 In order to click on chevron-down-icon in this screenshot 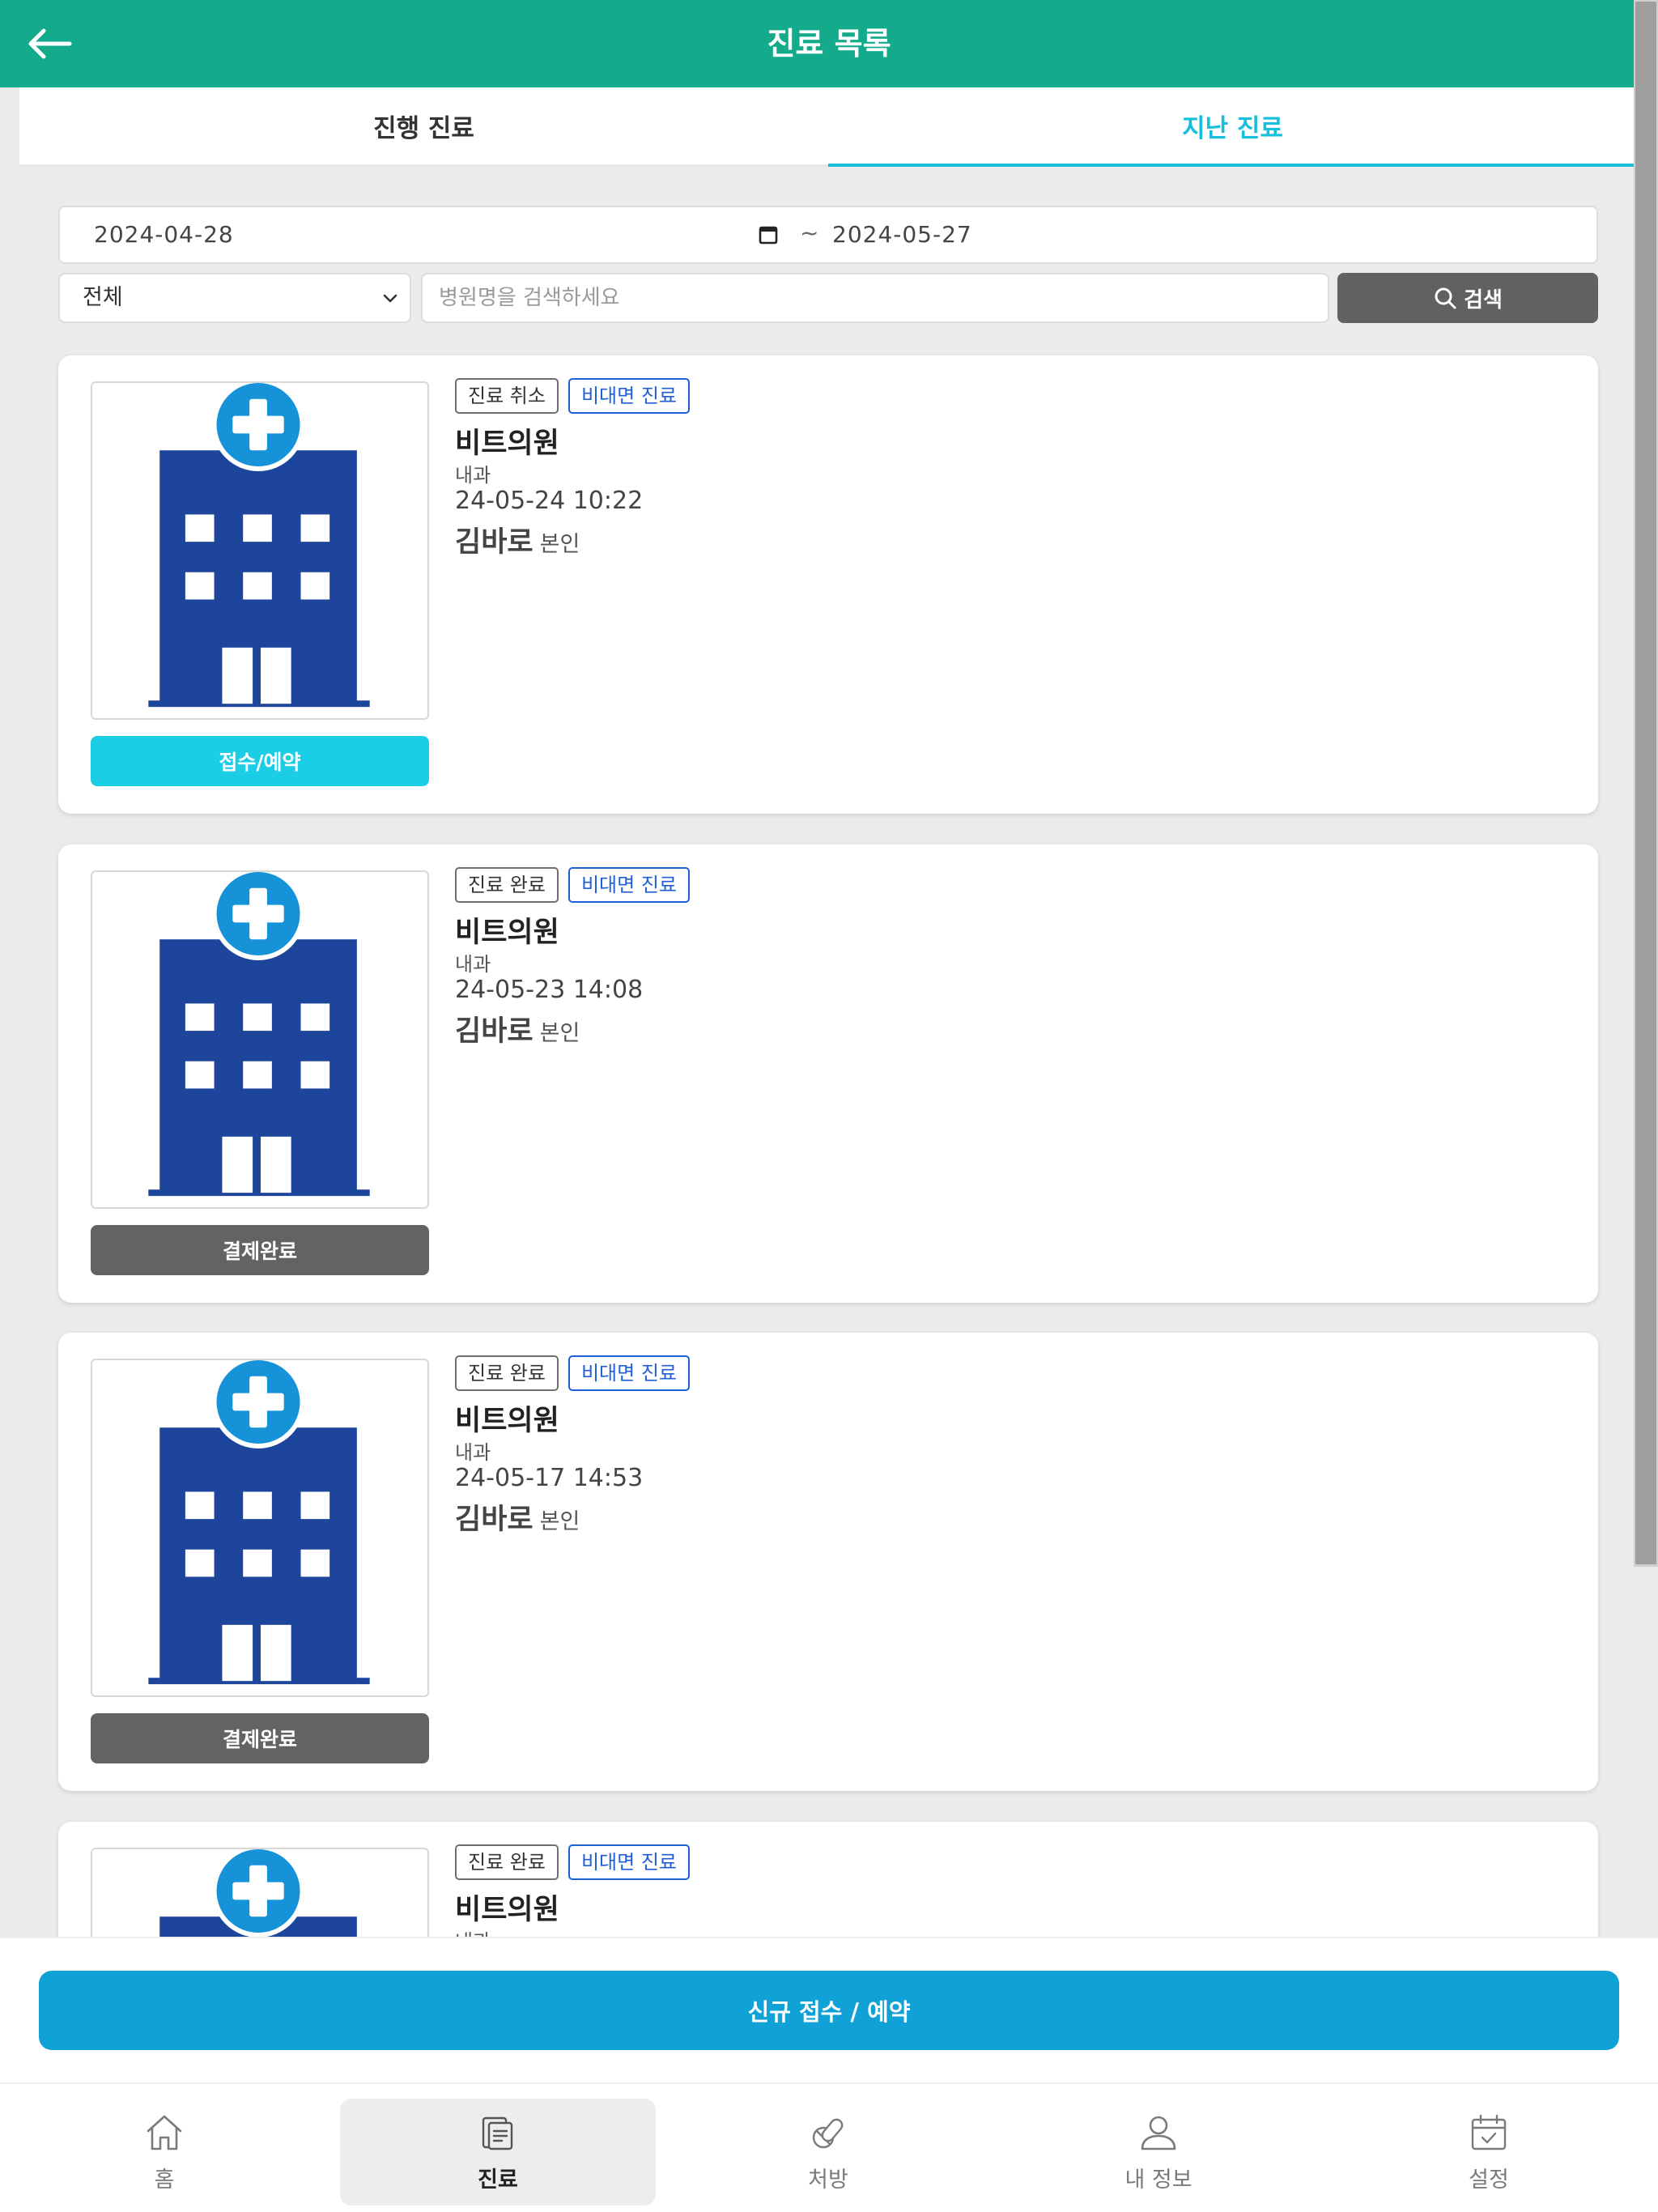, I will do `click(390, 299)`.